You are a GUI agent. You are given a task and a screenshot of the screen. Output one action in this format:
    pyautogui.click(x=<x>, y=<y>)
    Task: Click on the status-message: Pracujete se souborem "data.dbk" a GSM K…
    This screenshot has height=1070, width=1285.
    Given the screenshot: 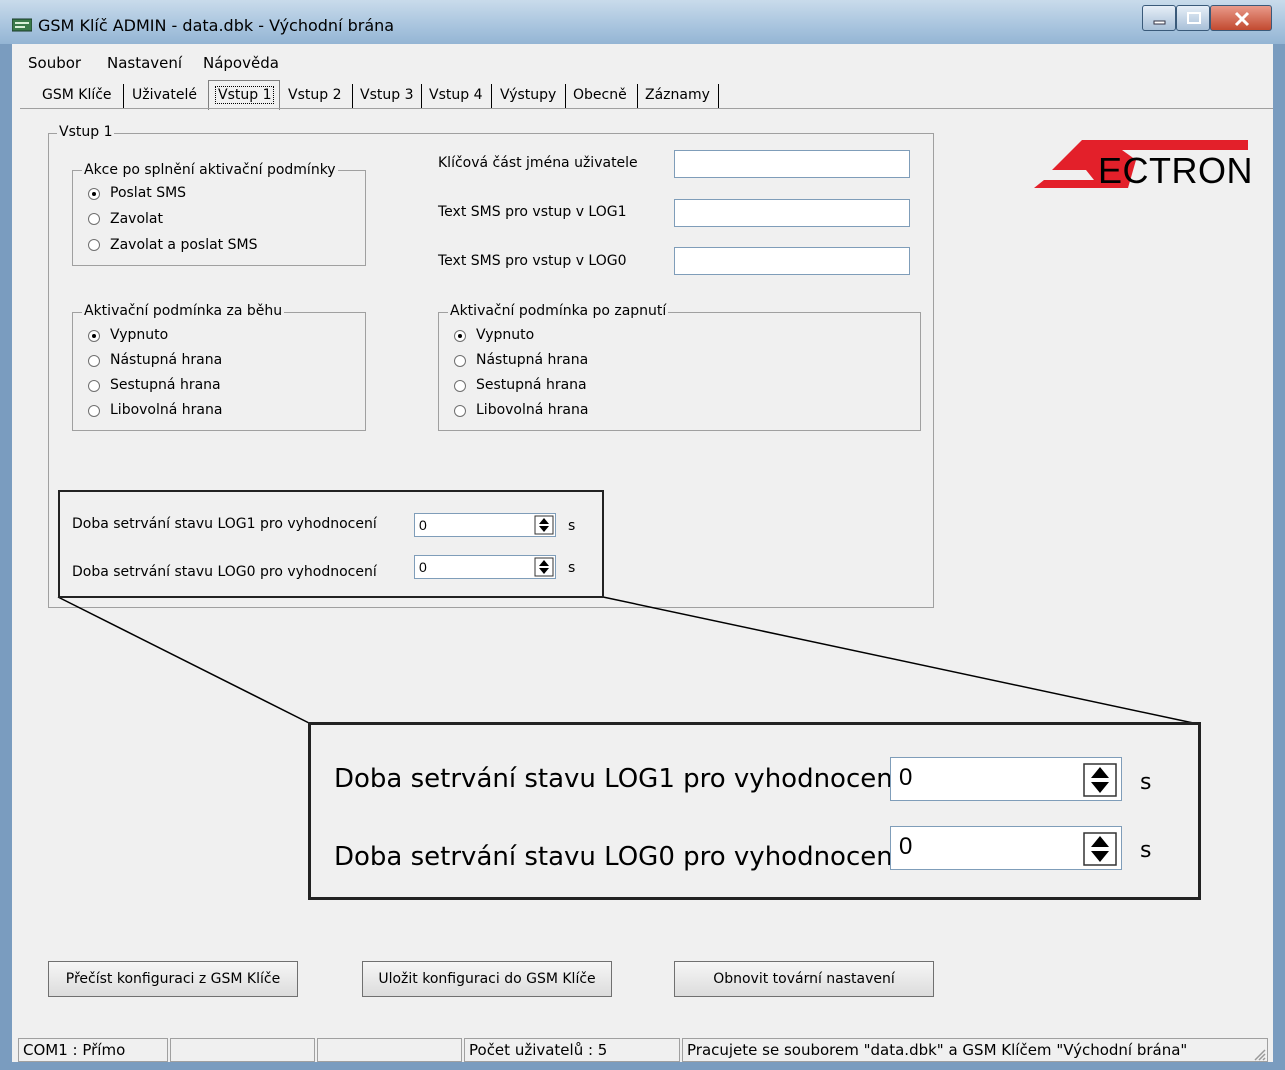 What is the action you would take?
    pyautogui.click(x=975, y=1050)
    